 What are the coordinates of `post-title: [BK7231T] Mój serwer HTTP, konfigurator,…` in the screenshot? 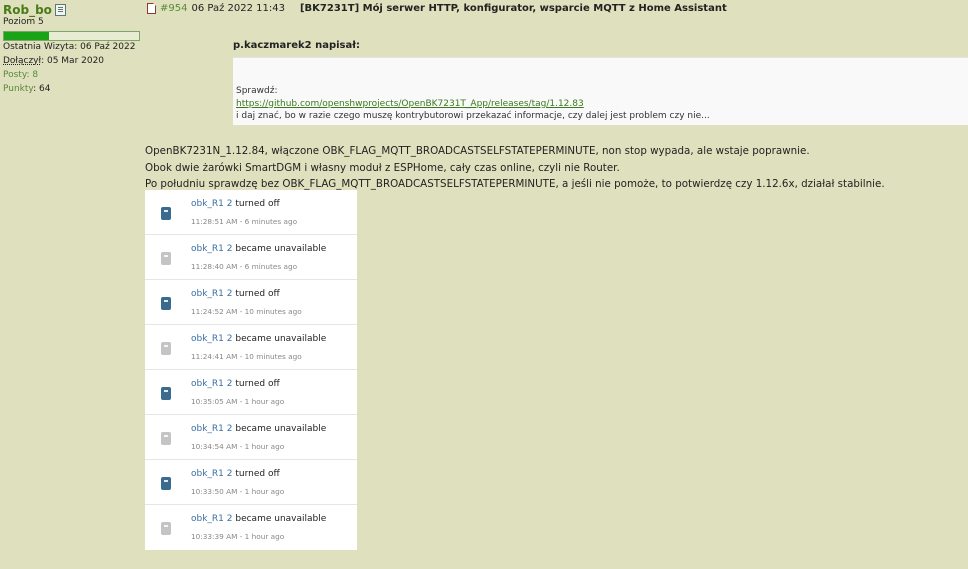 It's located at (513, 8).